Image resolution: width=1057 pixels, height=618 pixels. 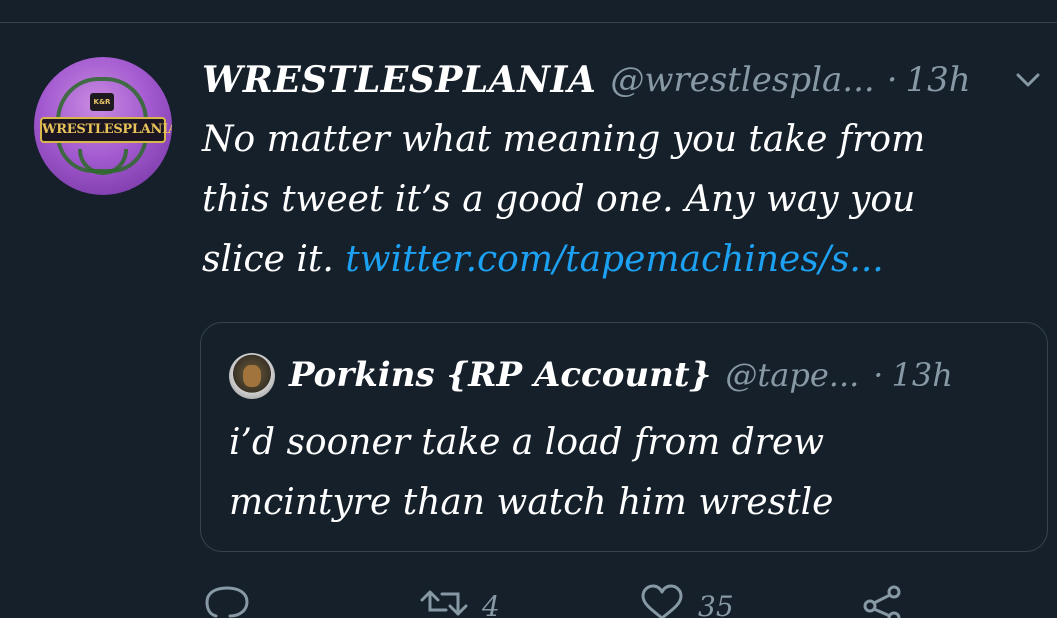 I want to click on quoted-avatar-face, so click(x=252, y=376).